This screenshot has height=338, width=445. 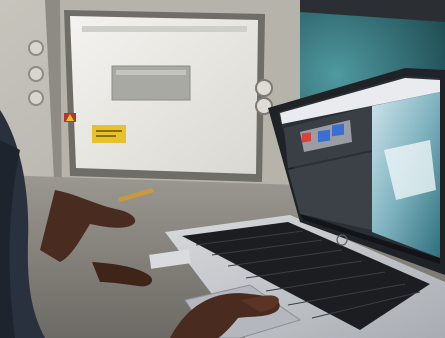 I want to click on panel-screen-titlebar, so click(x=164, y=29).